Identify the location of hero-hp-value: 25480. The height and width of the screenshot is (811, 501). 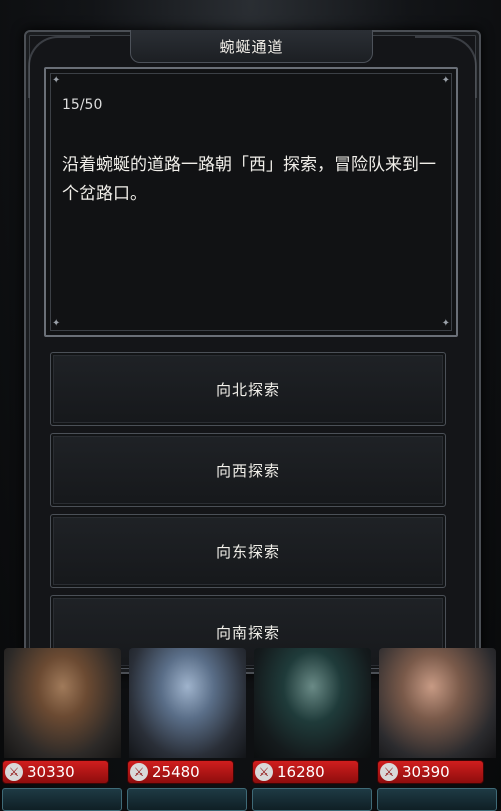
(176, 772).